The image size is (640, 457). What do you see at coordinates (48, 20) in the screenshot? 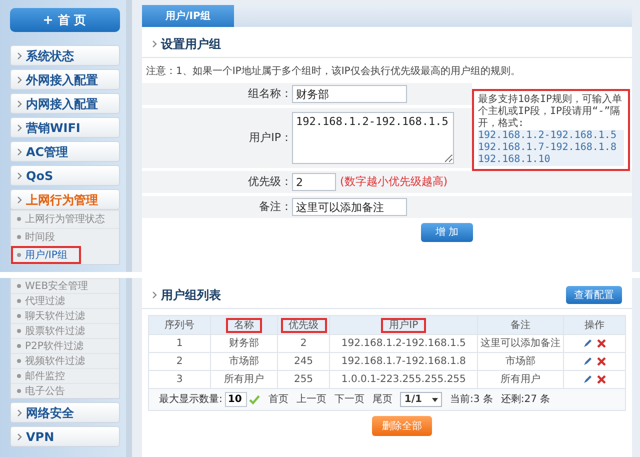
I see `home-icon` at bounding box center [48, 20].